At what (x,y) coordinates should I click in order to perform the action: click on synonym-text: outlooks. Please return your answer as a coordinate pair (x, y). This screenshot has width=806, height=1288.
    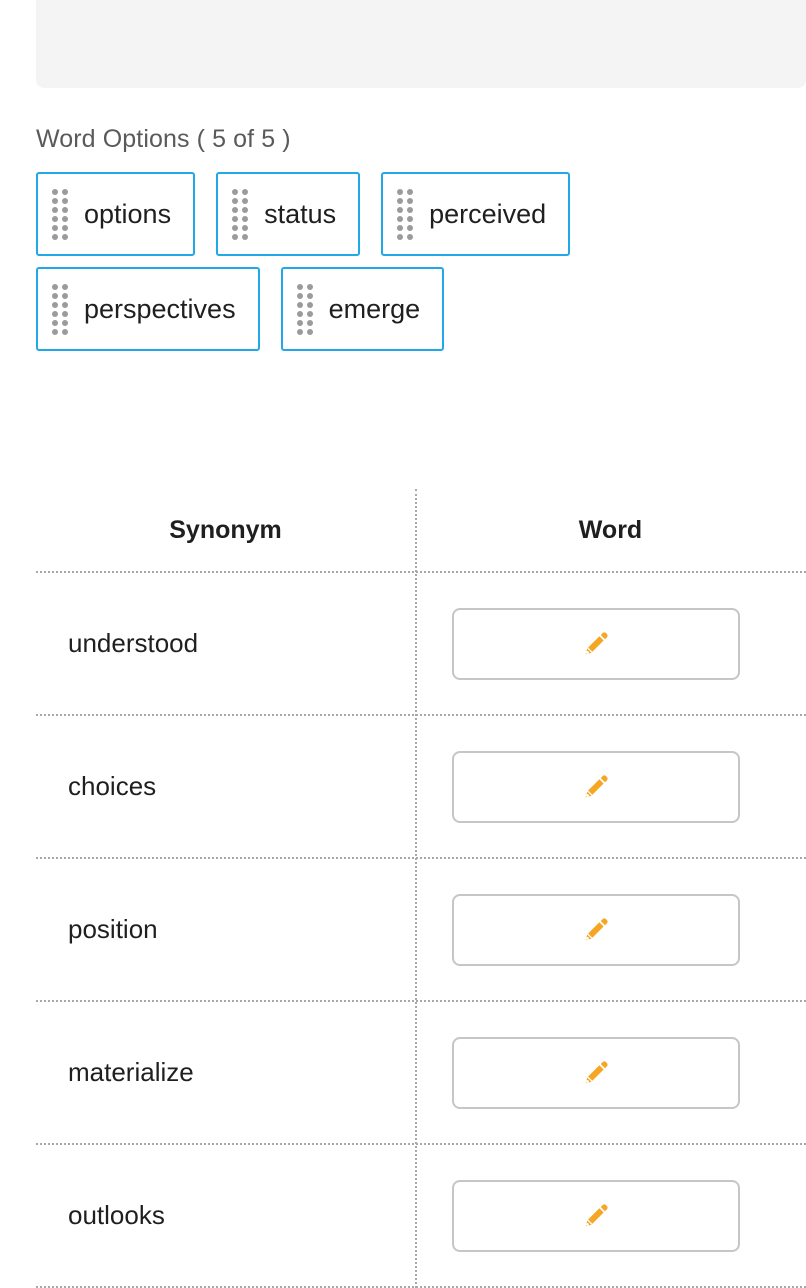
    Looking at the image, I should click on (116, 1215).